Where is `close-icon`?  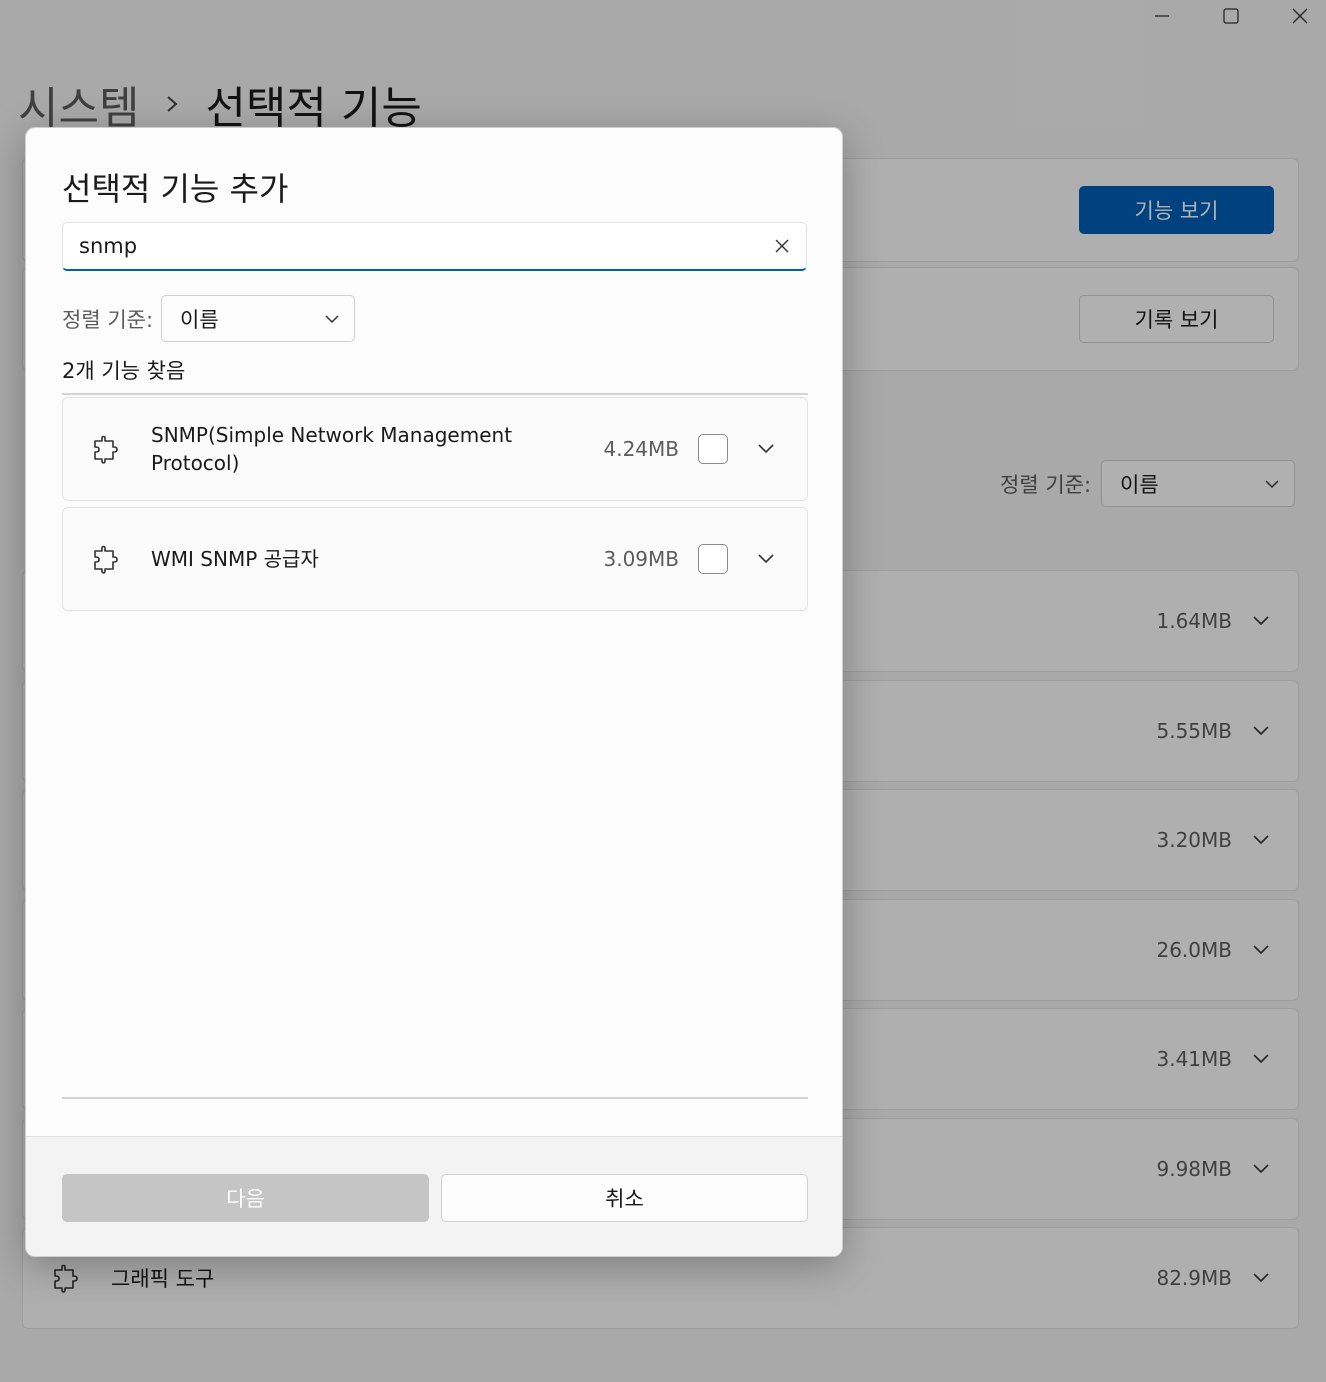
close-icon is located at coordinates (782, 246).